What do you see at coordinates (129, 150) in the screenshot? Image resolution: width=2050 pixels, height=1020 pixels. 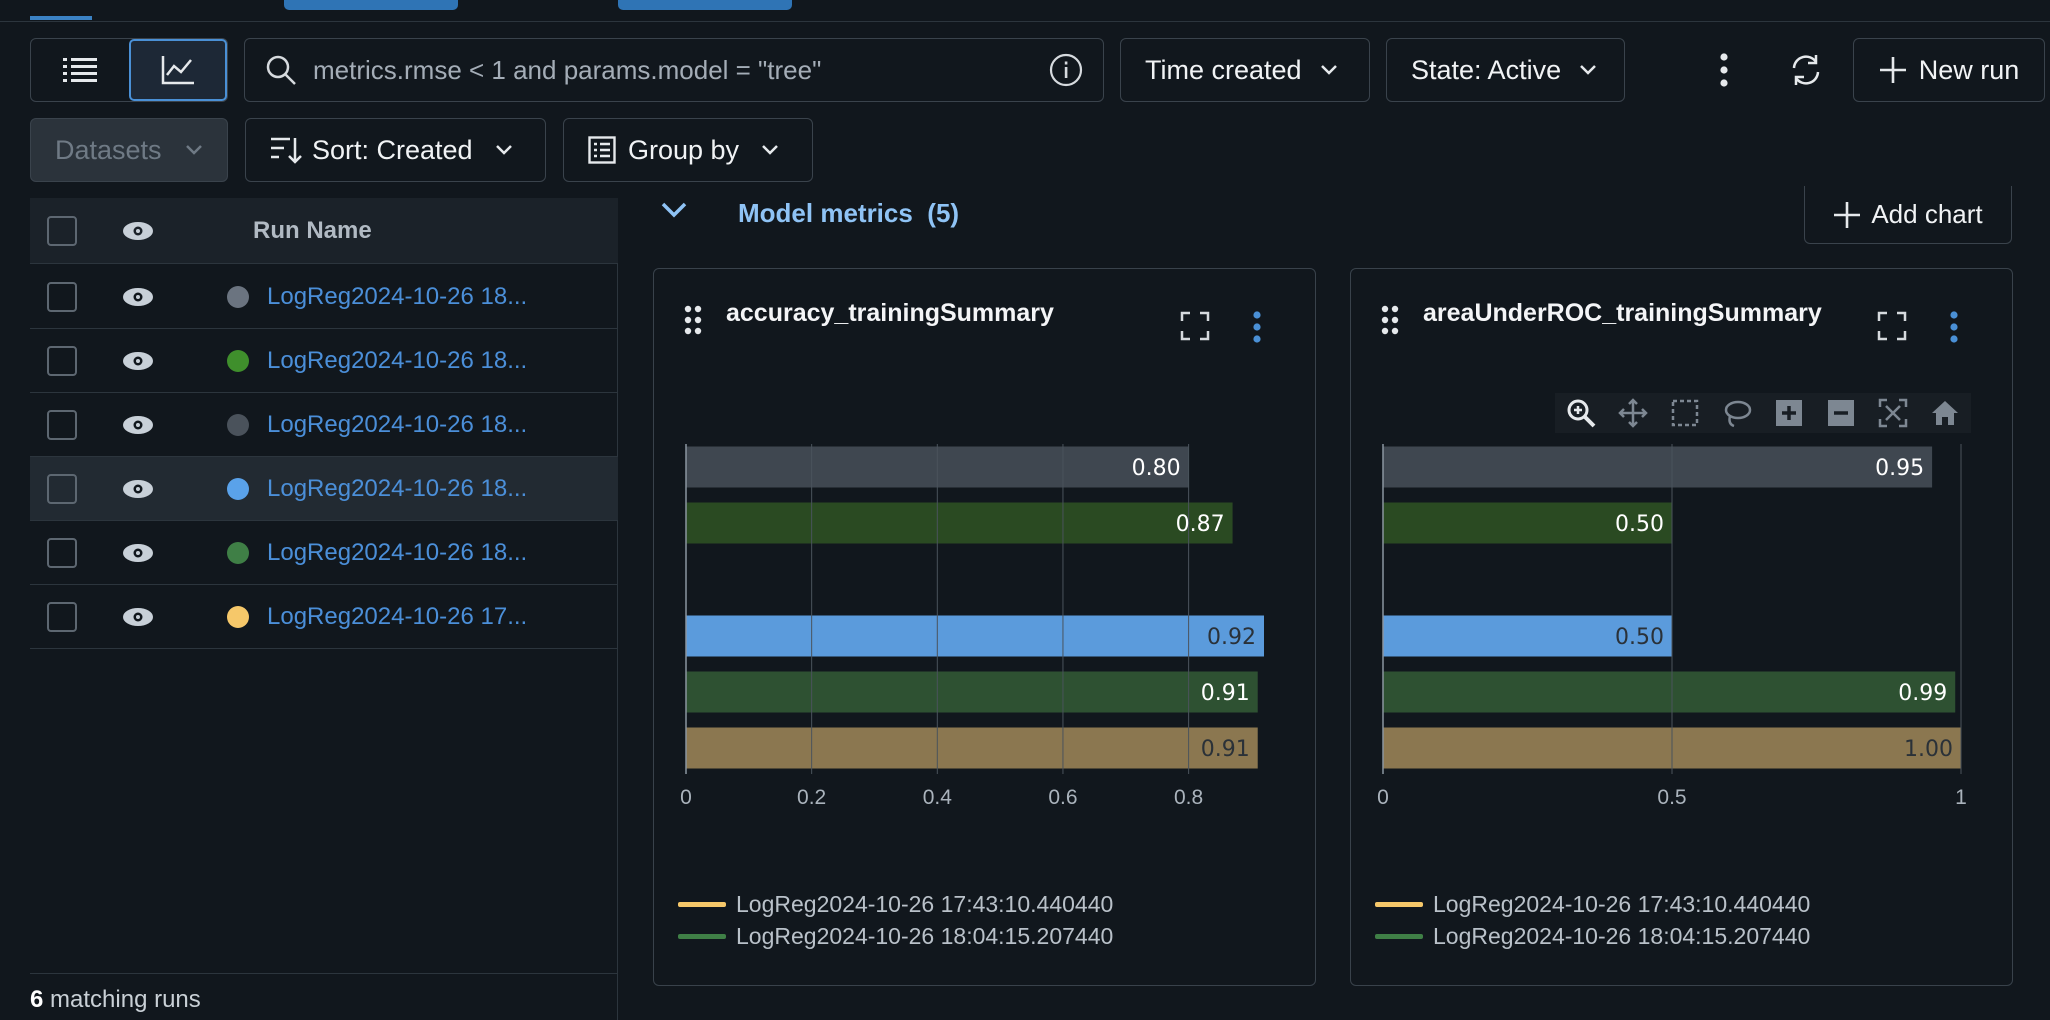 I see `datasets-dropdown: Datasets` at bounding box center [129, 150].